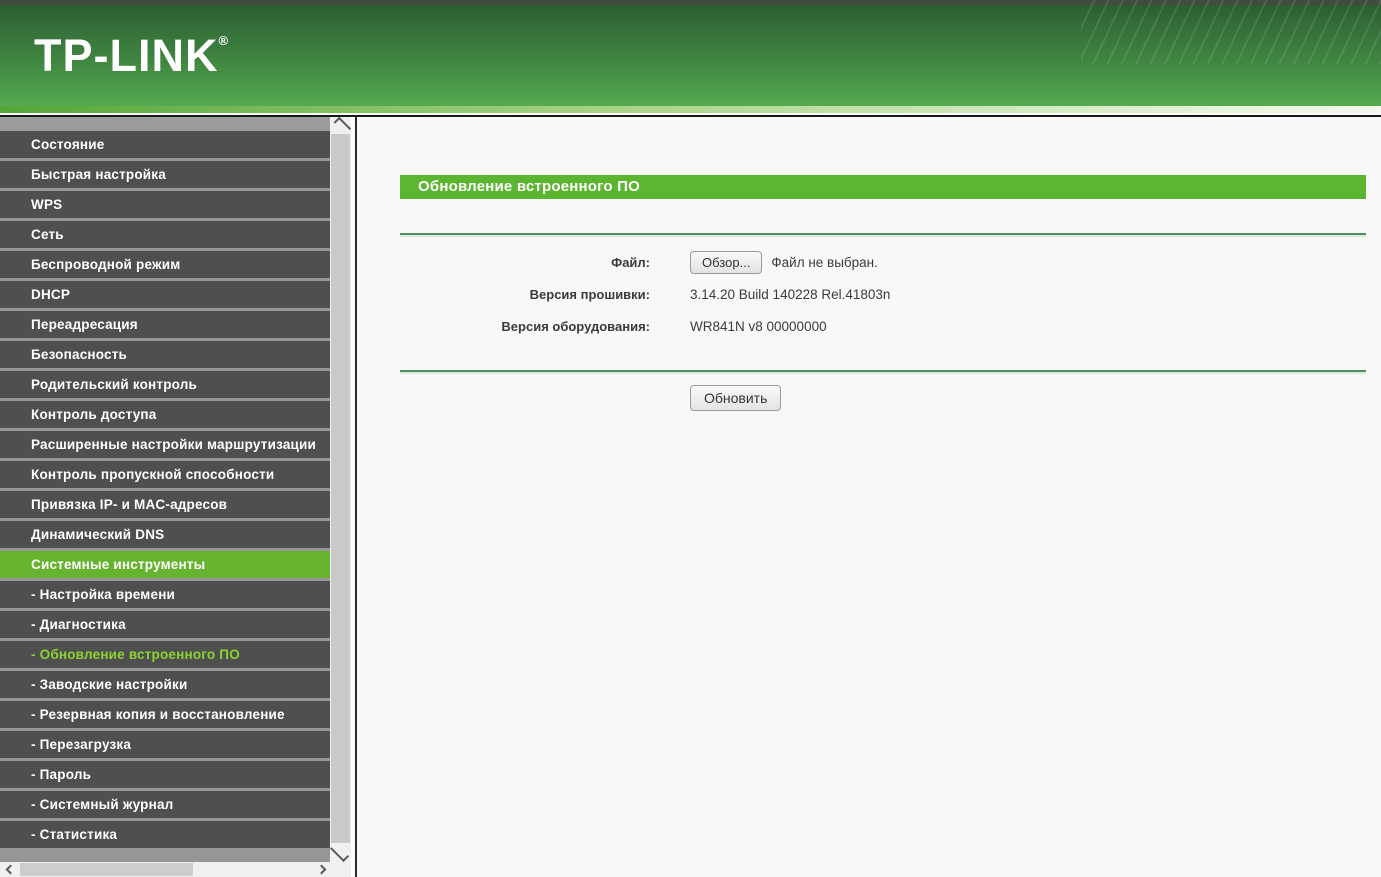 This screenshot has height=877, width=1381. I want to click on sidebar-item-bandwidth-control: Контроль пропускной способности, so click(165, 474).